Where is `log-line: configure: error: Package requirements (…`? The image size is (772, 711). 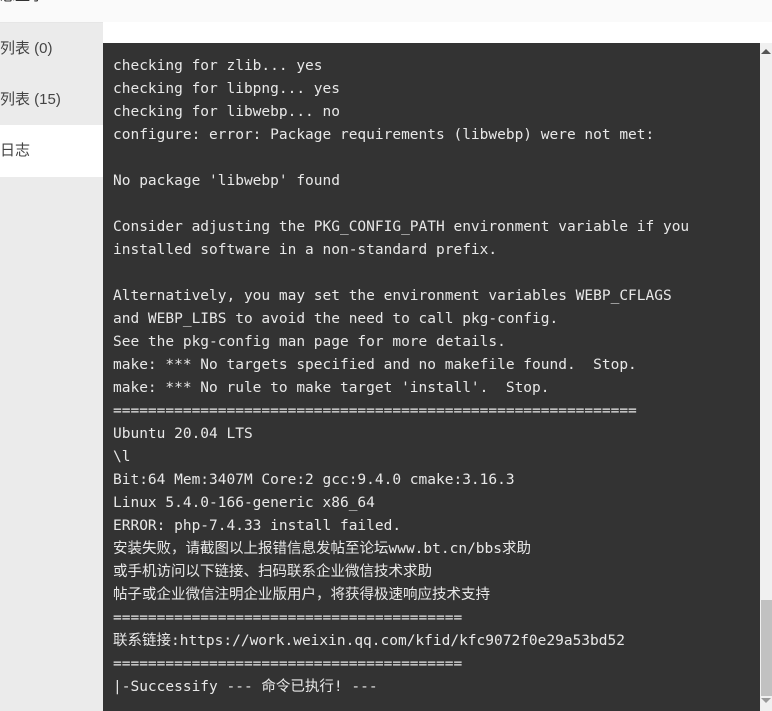
log-line: configure: error: Package requirements (… is located at coordinates (384, 135).